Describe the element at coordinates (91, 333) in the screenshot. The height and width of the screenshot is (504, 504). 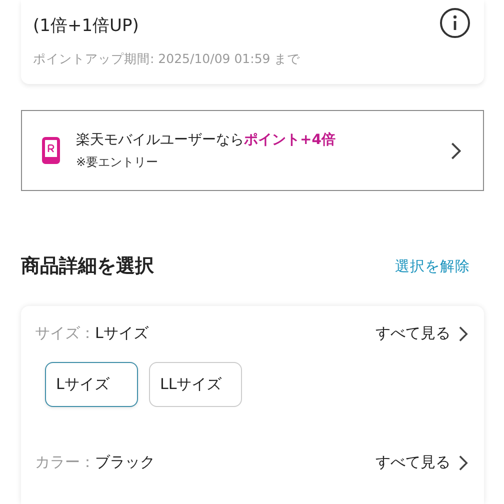
I see `option-label: サイズ：Lサイズ` at that location.